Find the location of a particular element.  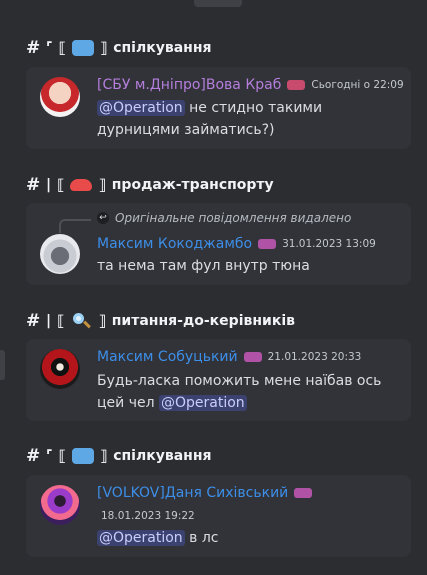

username: [СБУ м.Дніпро]Вова Краб is located at coordinates (189, 85).